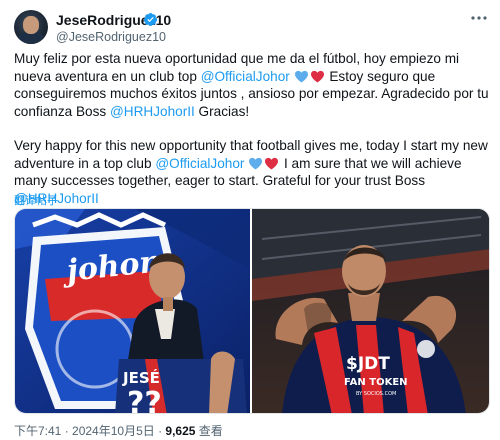 The height and width of the screenshot is (440, 500). What do you see at coordinates (113, 431) in the screenshot?
I see `post-date: 2024年10月5日` at bounding box center [113, 431].